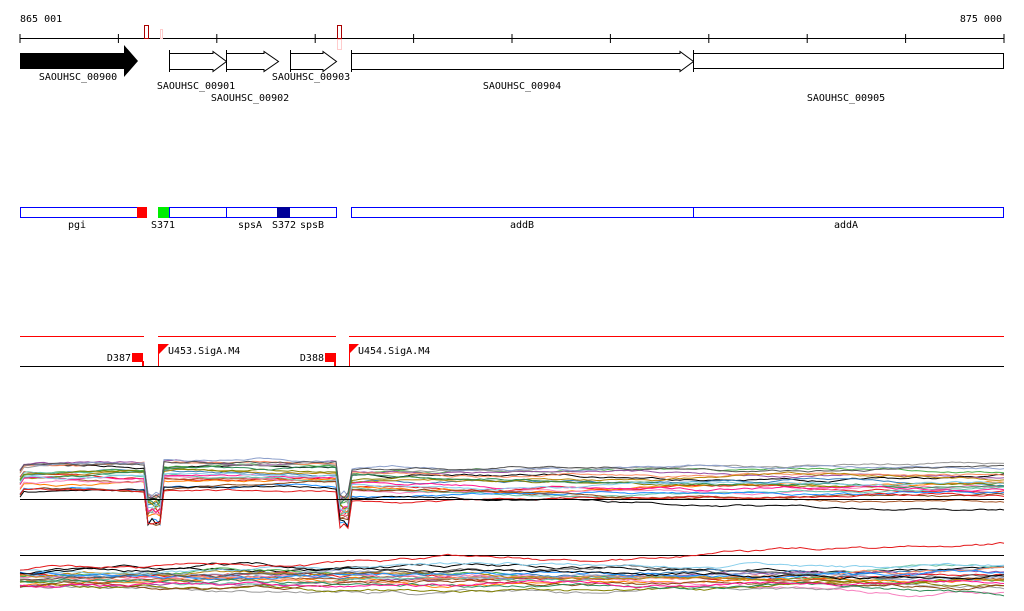  I want to click on gene-label: SAOUHSC_00903, so click(311, 77).